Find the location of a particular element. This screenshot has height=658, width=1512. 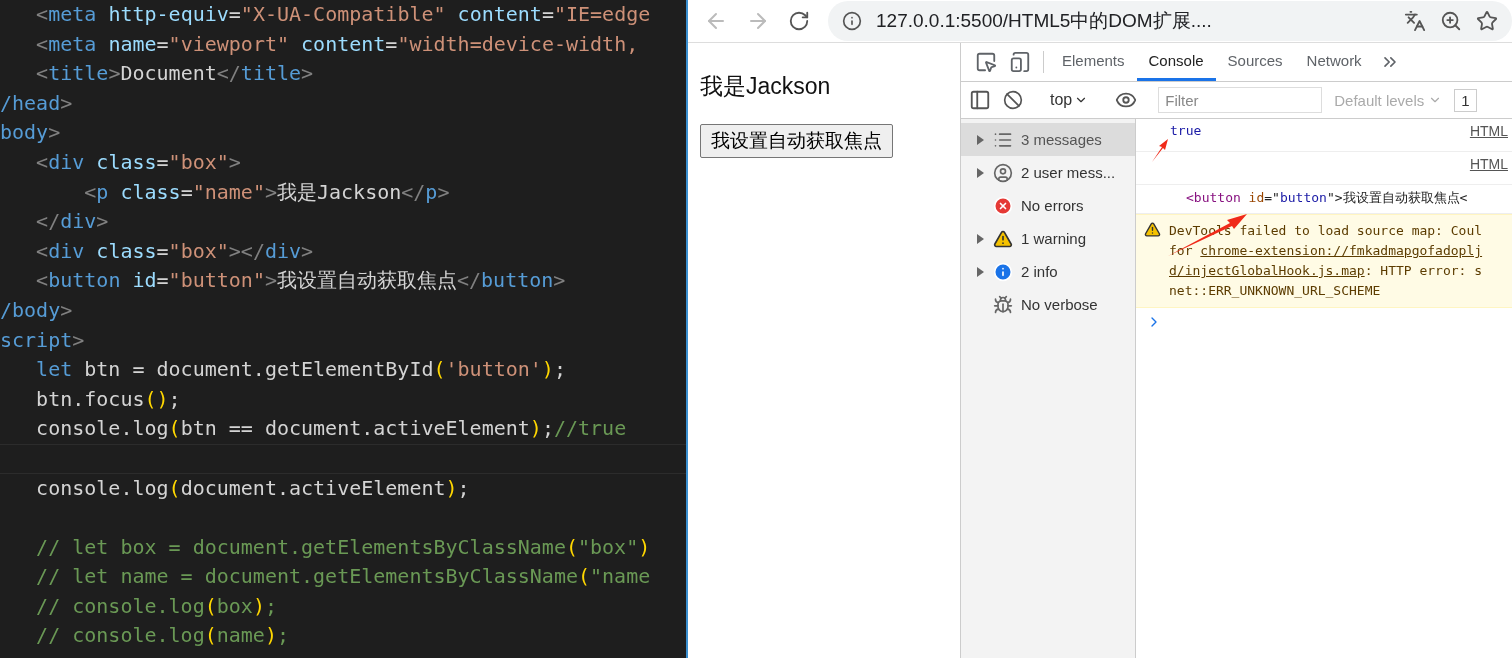

sidebar-item: No verbose is located at coordinates (1048, 304).